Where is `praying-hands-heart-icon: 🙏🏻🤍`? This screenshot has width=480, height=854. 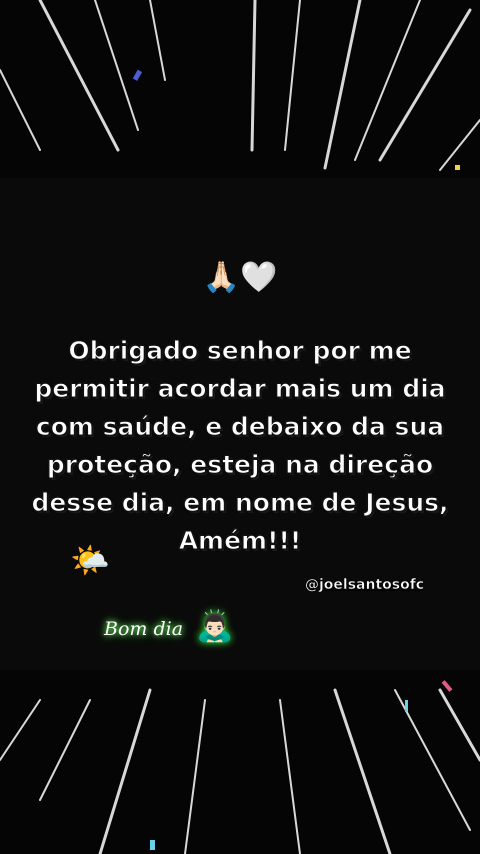
praying-hands-heart-icon: 🙏🏻🤍 is located at coordinates (240, 277).